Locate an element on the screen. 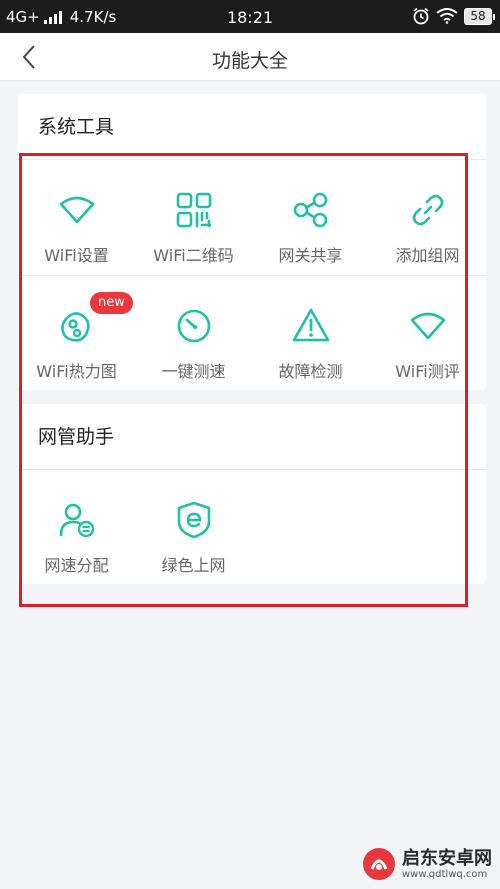  nav-bar: 功能大全 is located at coordinates (250, 57).